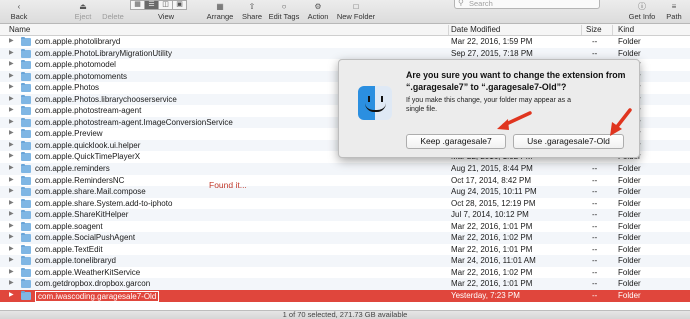  I want to click on status-bar: 1 of 70 selected, 271.73 GB available, so click(345, 314).